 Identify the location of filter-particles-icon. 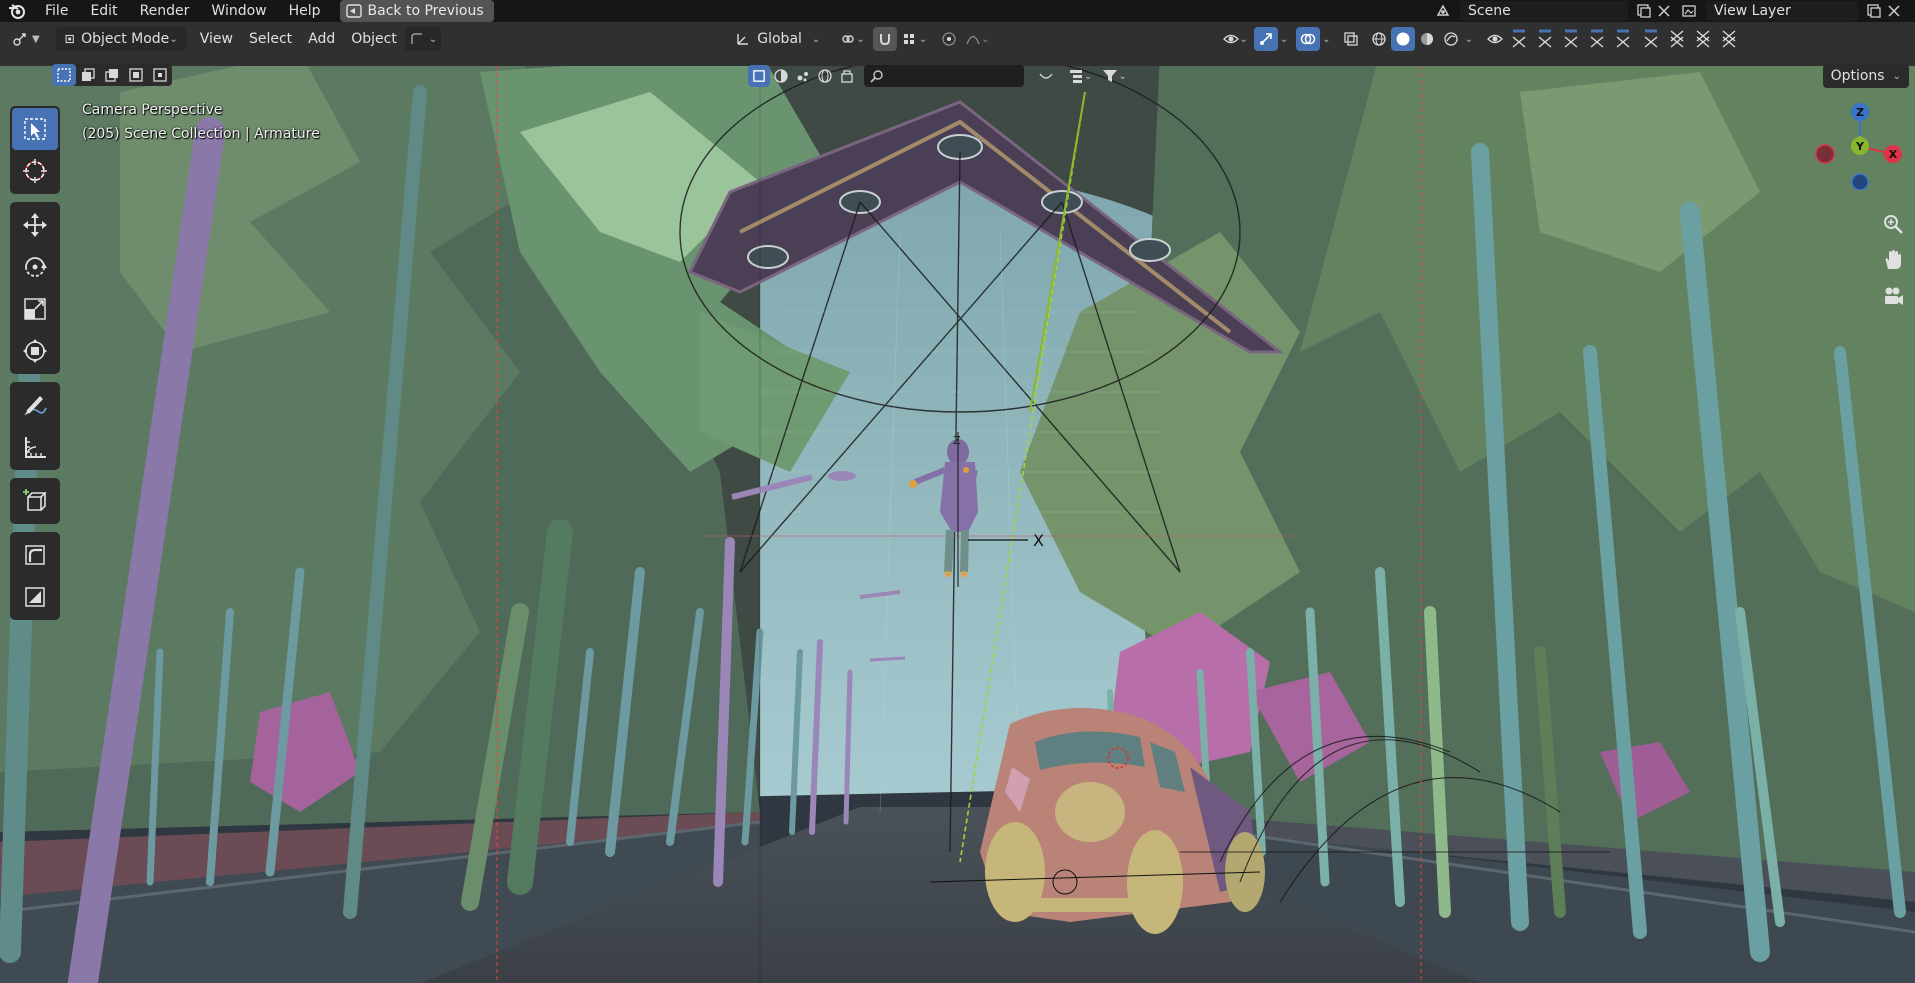
(803, 76).